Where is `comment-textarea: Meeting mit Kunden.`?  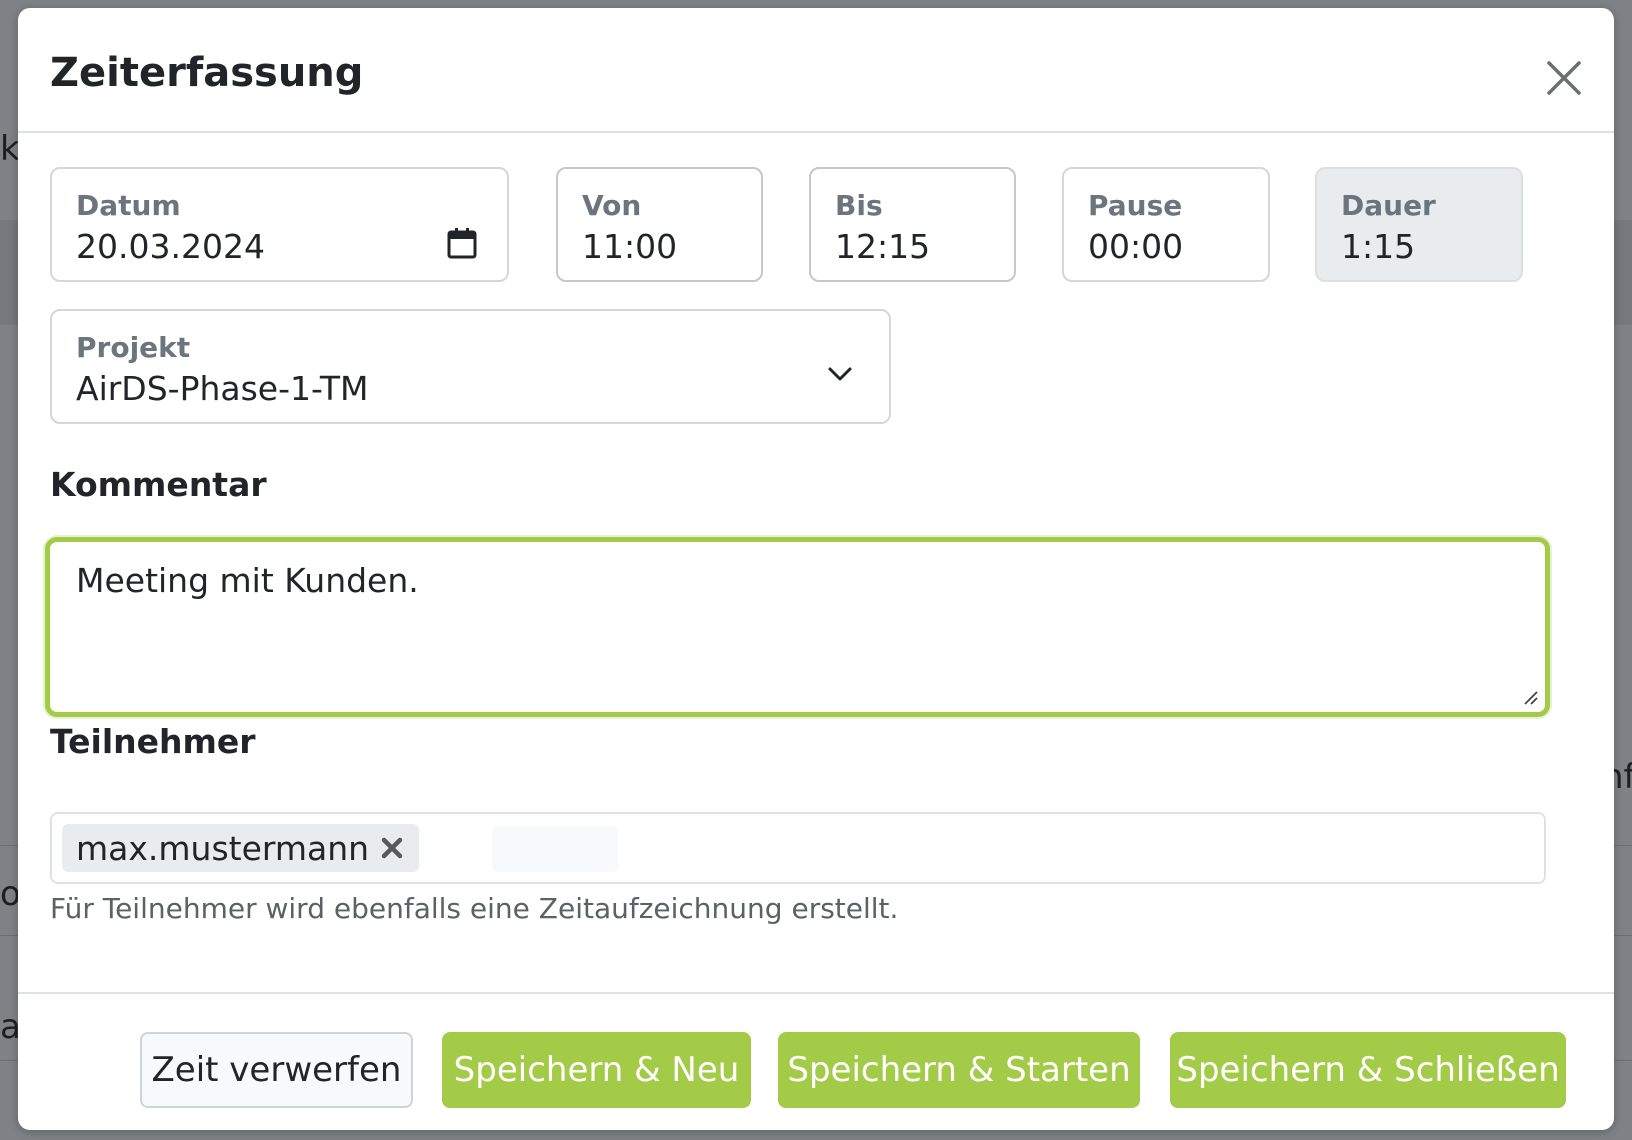
comment-textarea: Meeting mit Kunden. is located at coordinates (797, 627).